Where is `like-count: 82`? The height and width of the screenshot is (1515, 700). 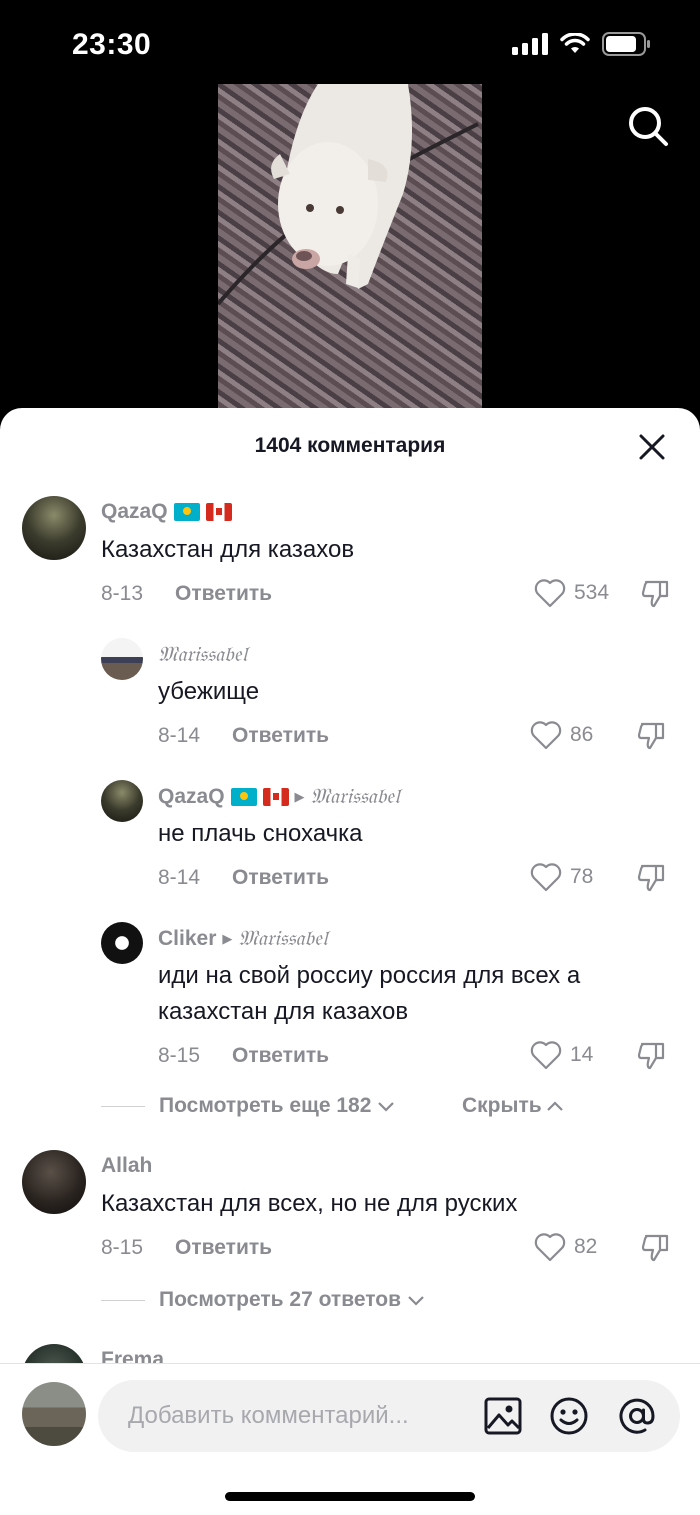 like-count: 82 is located at coordinates (586, 1246).